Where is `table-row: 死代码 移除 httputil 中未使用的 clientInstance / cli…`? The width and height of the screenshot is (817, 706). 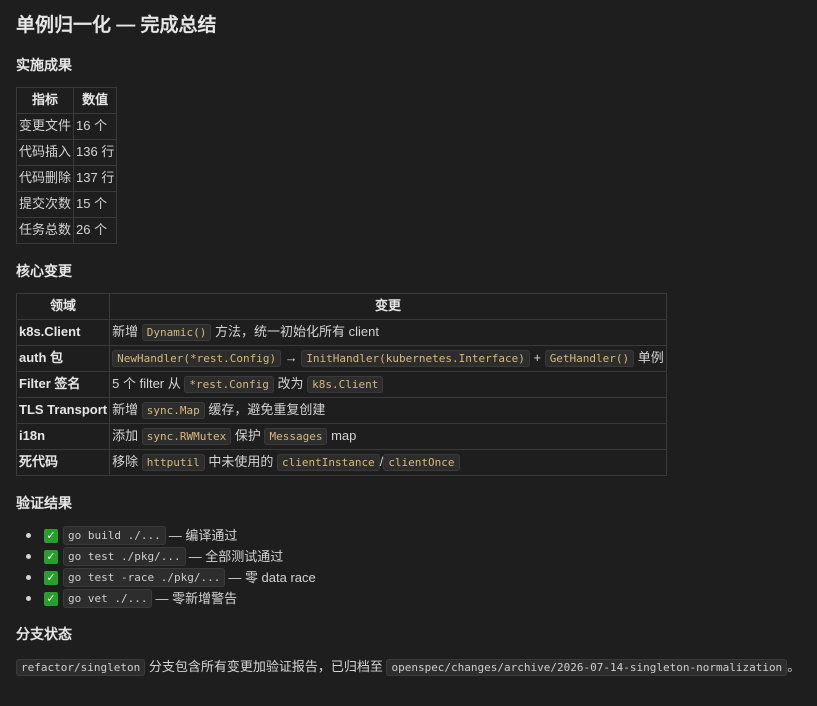 table-row: 死代码 移除 httputil 中未使用的 clientInstance / cli… is located at coordinates (341, 463).